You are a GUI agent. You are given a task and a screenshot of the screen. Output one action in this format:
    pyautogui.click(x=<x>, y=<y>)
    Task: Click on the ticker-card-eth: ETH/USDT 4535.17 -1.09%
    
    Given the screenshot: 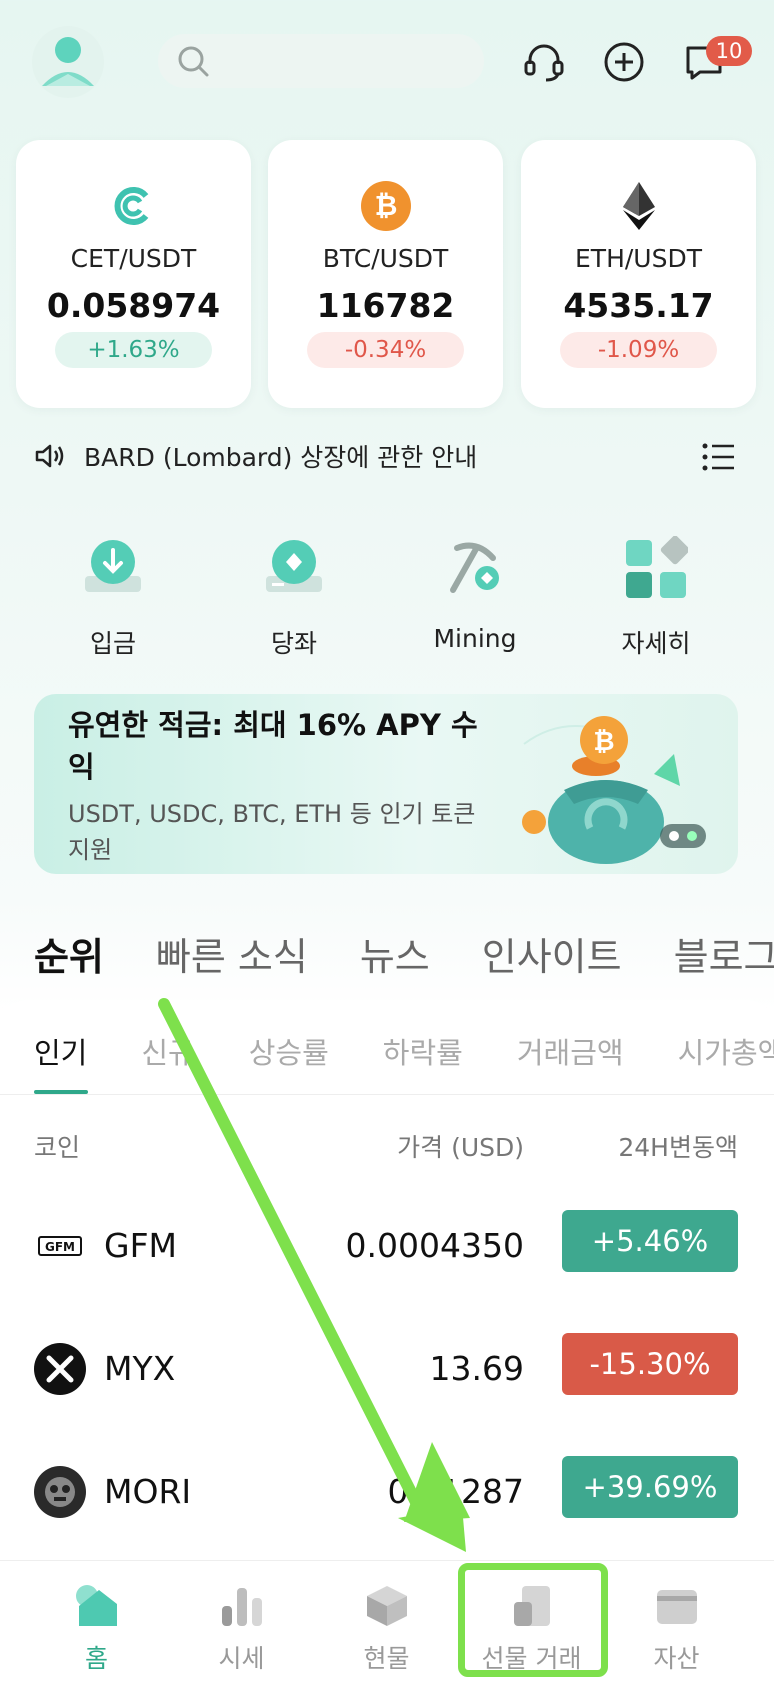 What is the action you would take?
    pyautogui.click(x=638, y=274)
    